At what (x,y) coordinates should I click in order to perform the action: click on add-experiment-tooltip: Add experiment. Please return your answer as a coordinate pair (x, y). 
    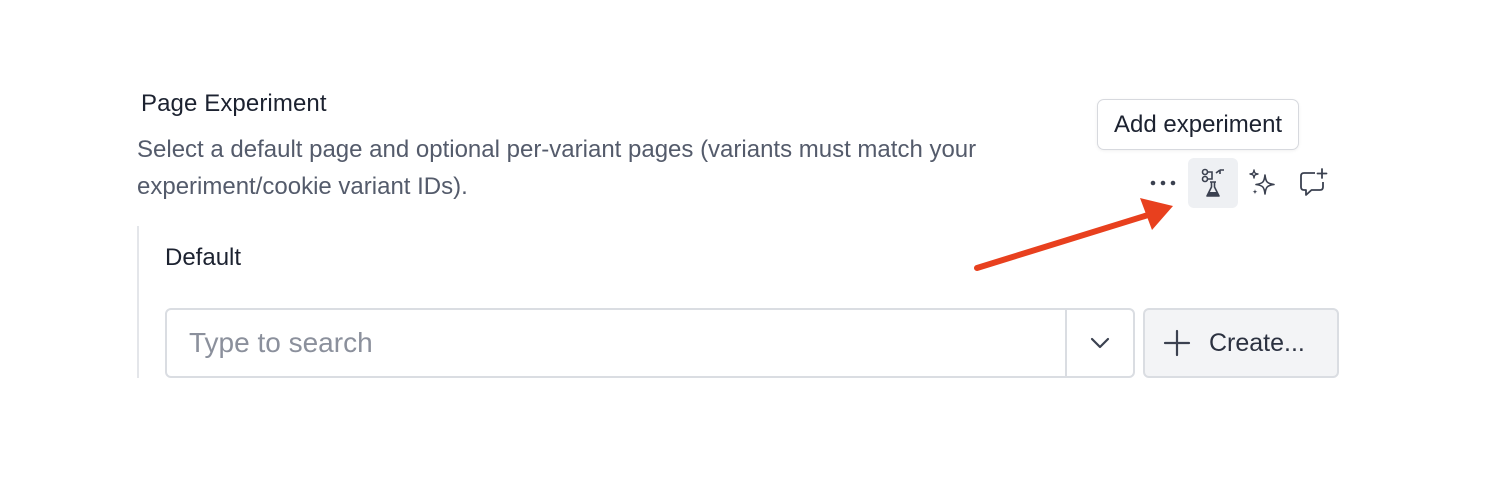
    Looking at the image, I should click on (1198, 124).